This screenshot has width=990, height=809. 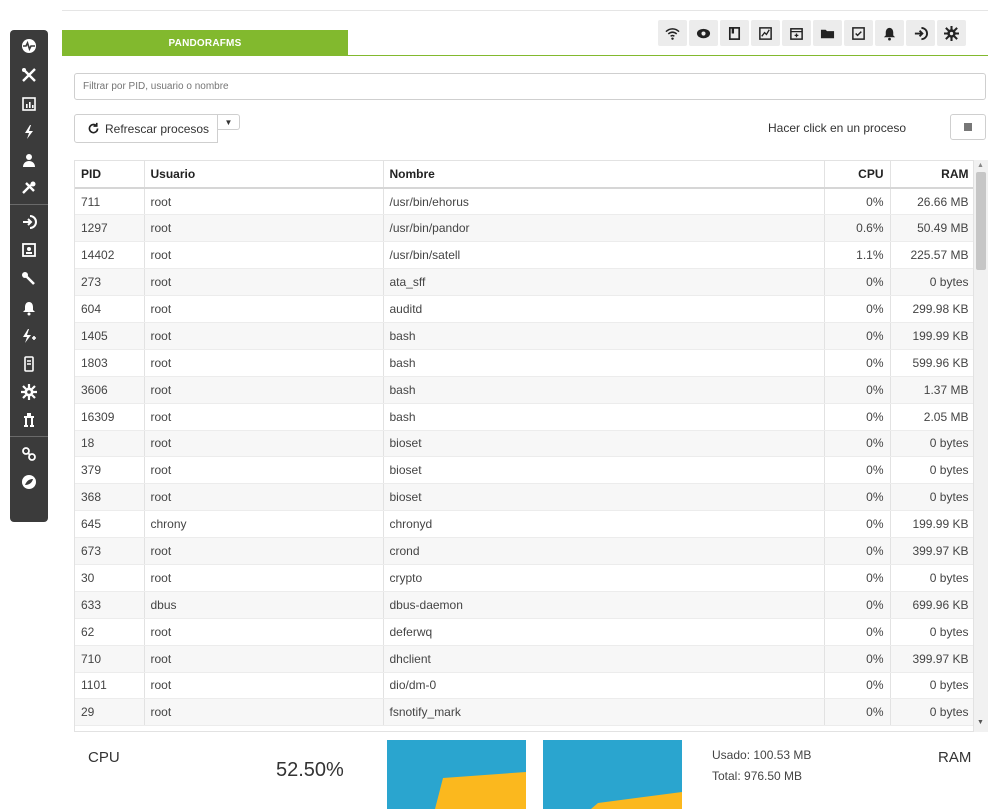 I want to click on wrench-icon, so click(x=29, y=279).